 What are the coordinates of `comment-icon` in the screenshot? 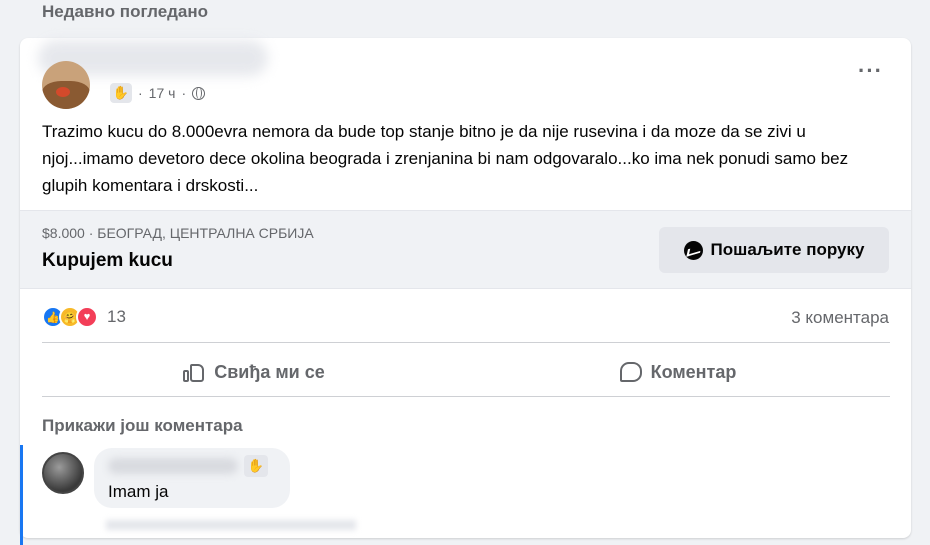 It's located at (630, 372).